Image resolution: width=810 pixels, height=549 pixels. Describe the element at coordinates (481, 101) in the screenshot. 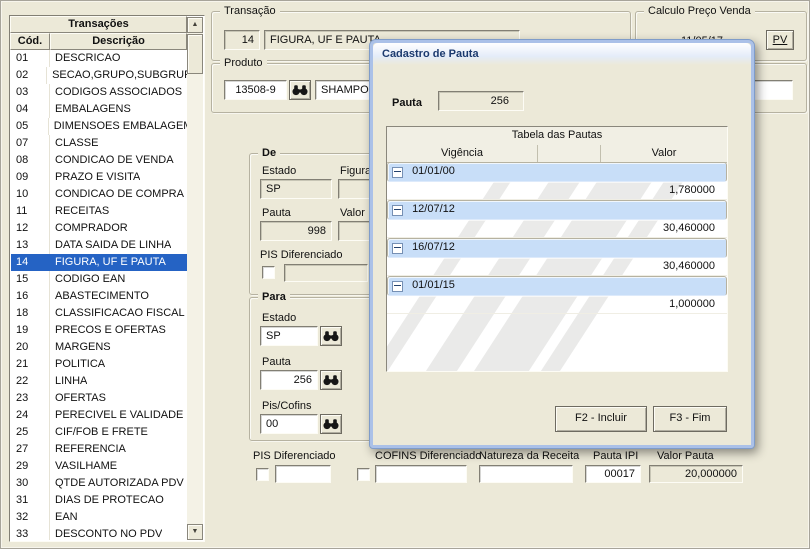

I see `dialog-pauta-field: 256` at that location.